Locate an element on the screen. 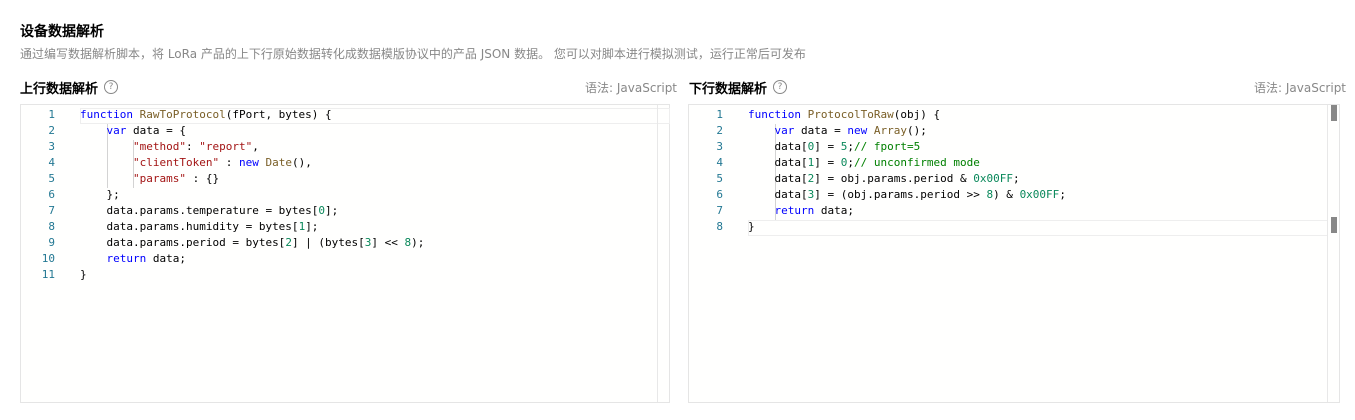  line-number-gutter: 1 2 3 4 5 6 7 8 is located at coordinates (709, 253).